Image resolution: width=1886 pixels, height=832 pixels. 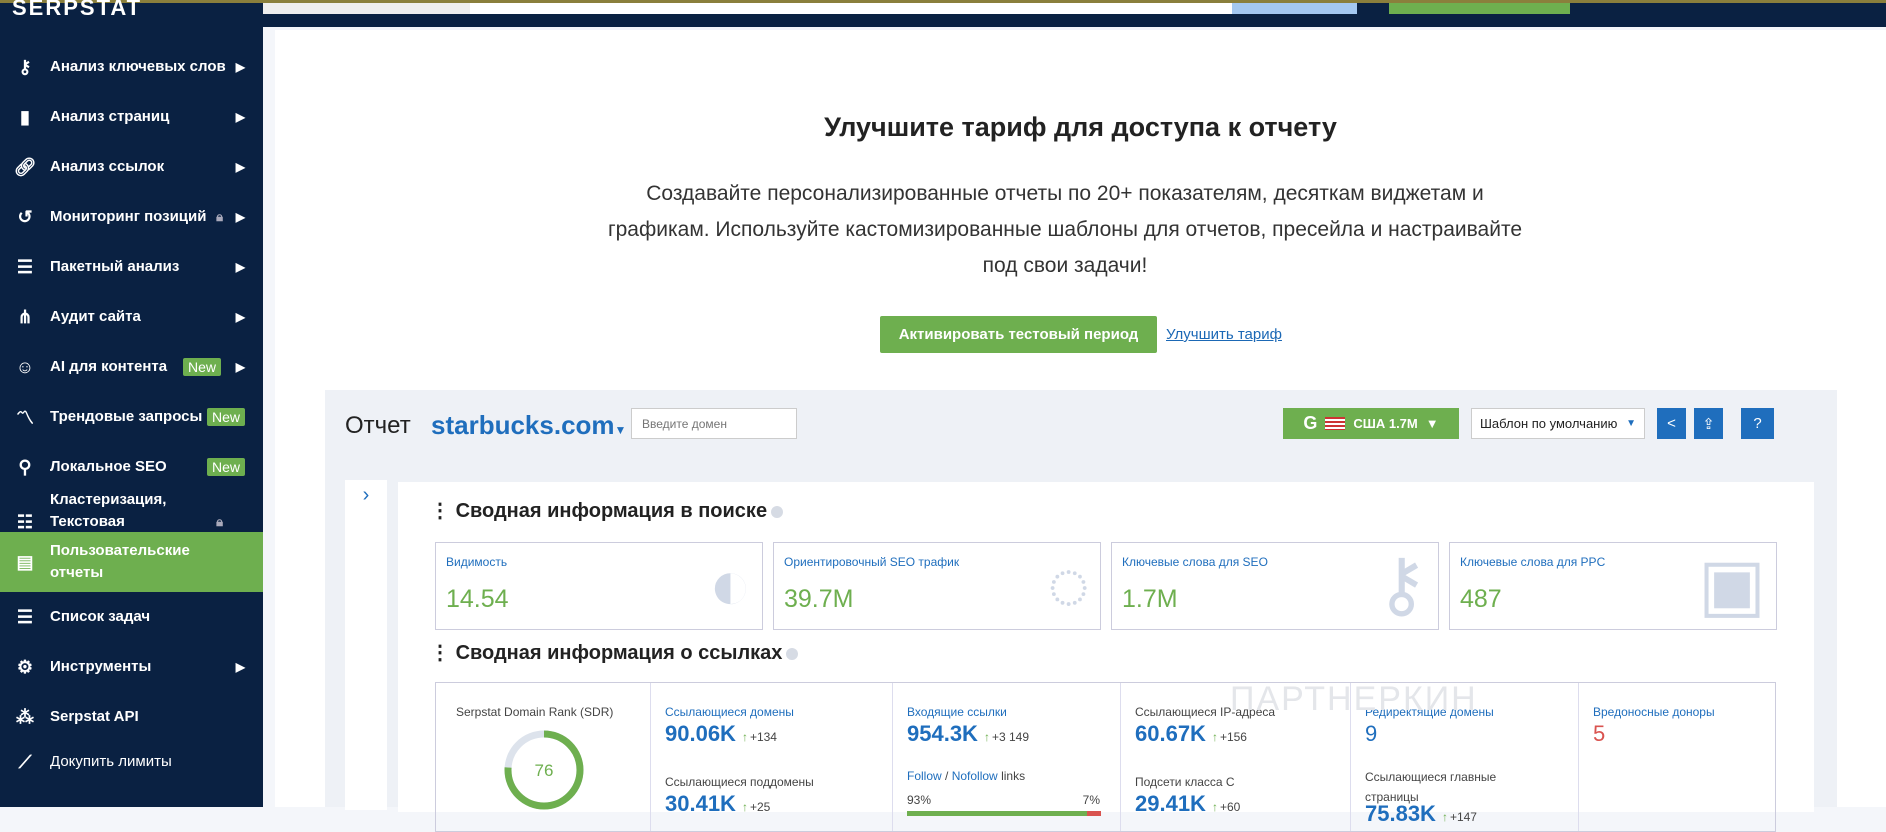 I want to click on sidebar-item-trends: 〽 Трендовые запросы New, so click(x=131, y=417).